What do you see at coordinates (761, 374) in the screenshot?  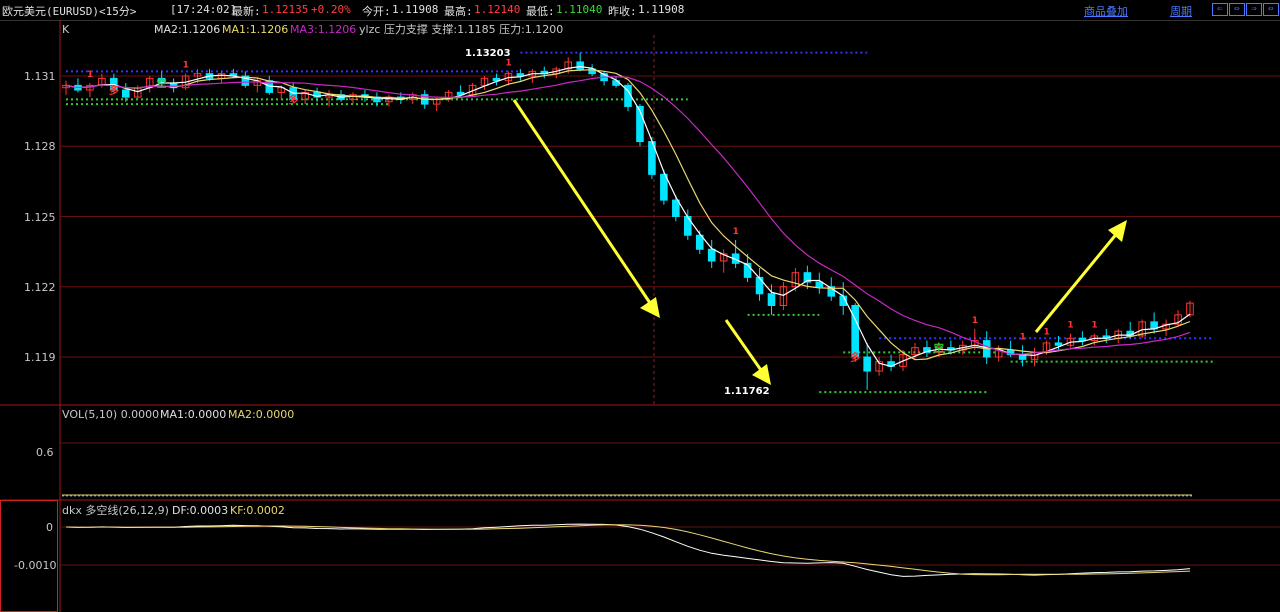 I see `down-arrow-2-head` at bounding box center [761, 374].